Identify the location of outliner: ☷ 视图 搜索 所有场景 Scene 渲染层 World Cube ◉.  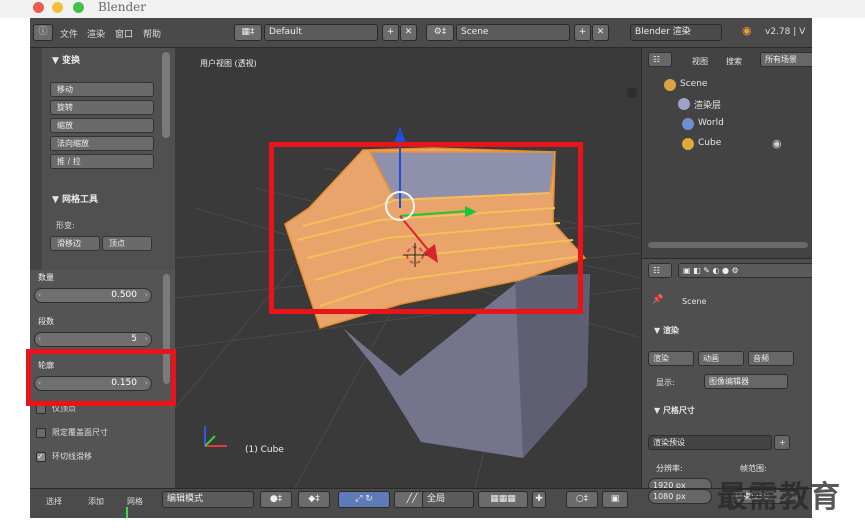
(726, 153).